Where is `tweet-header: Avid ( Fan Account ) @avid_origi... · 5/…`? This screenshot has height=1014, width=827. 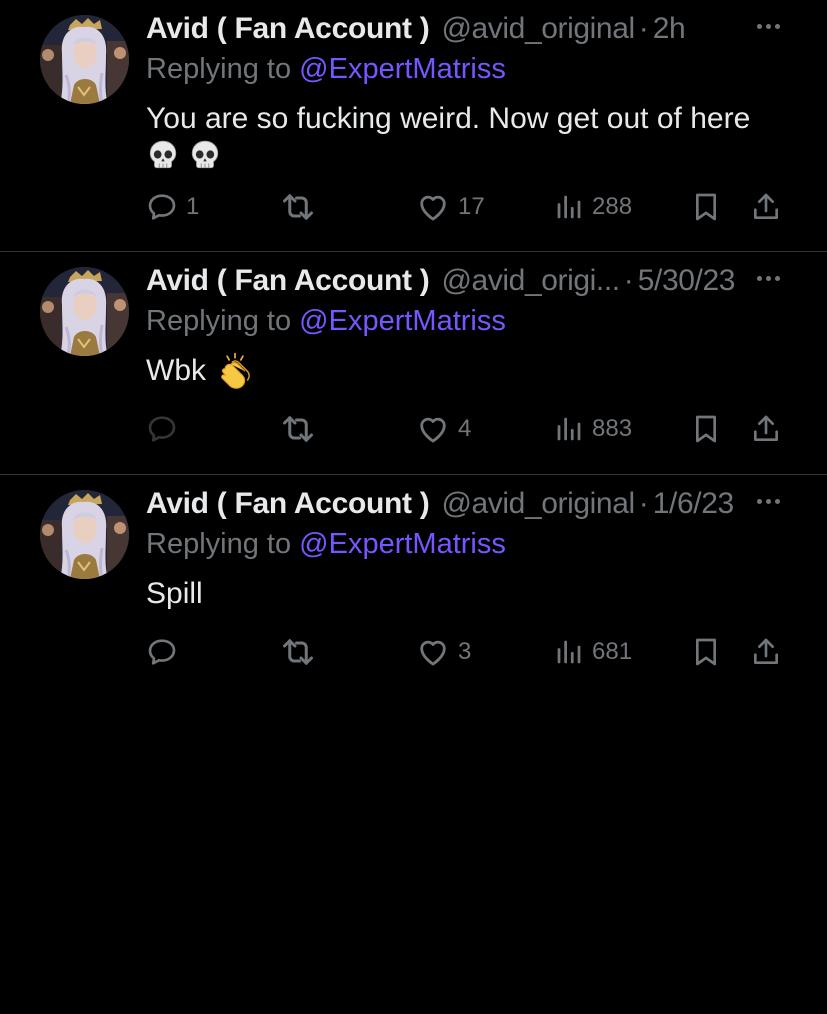
tweet-header: Avid ( Fan Account ) @avid_origi... · 5/… is located at coordinates (466, 281).